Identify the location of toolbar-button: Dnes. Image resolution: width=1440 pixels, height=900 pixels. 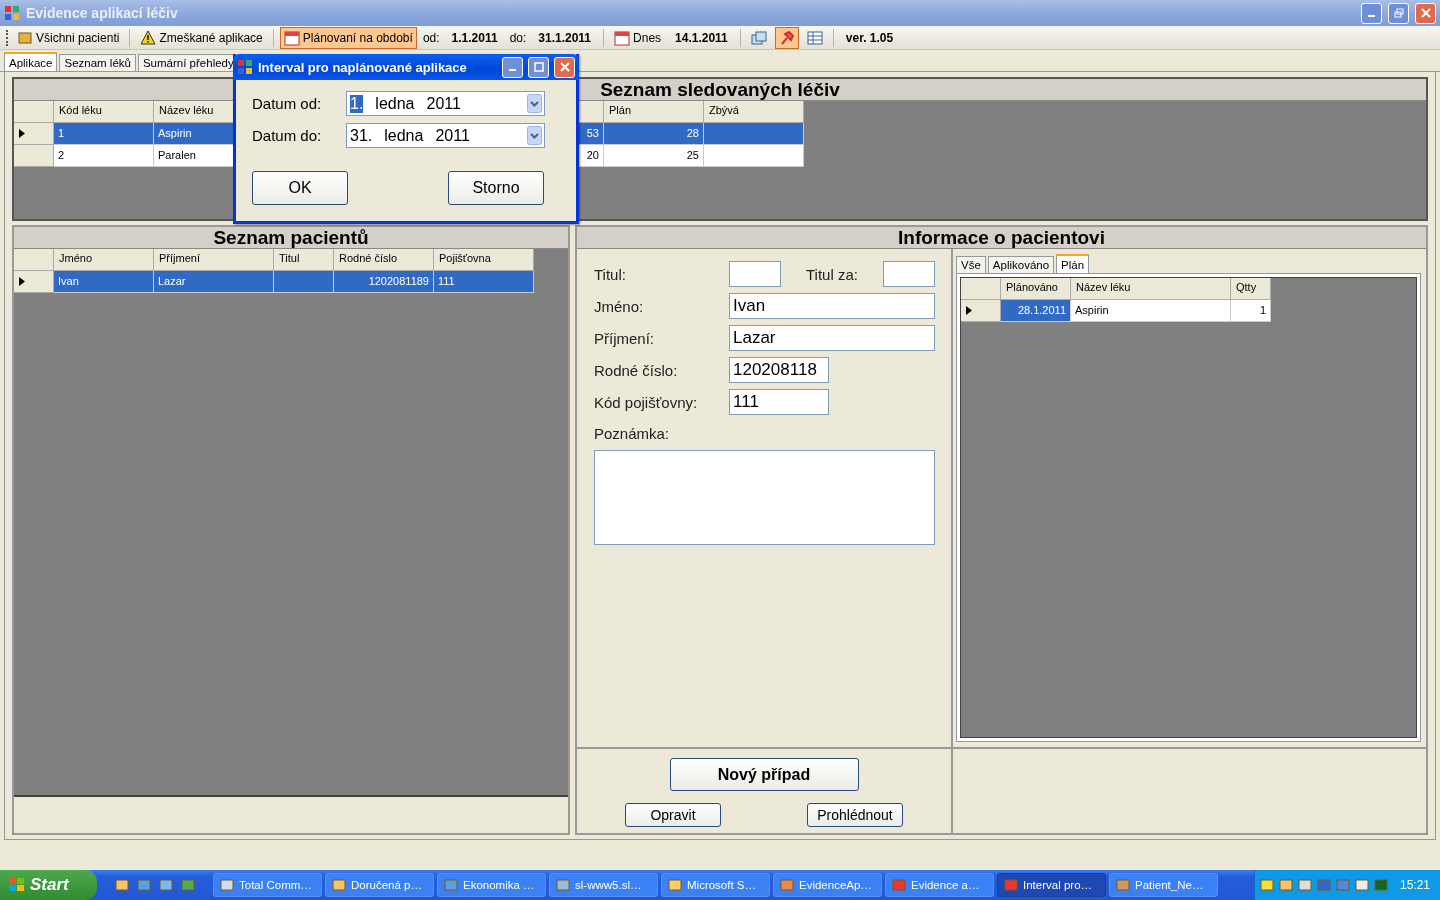
(638, 37).